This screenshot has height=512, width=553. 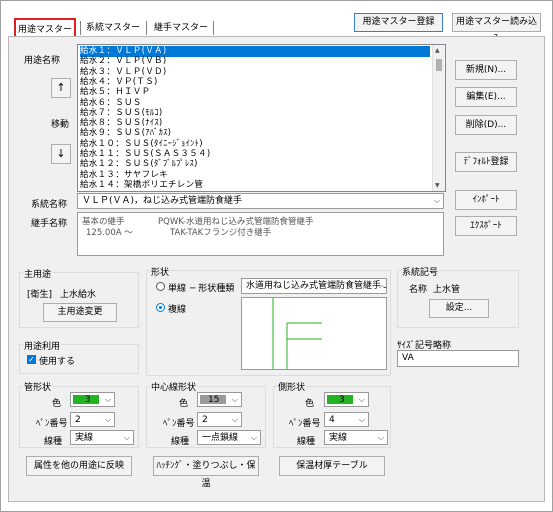 What do you see at coordinates (310, 404) in the screenshot?
I see `side-color-label: 色` at bounding box center [310, 404].